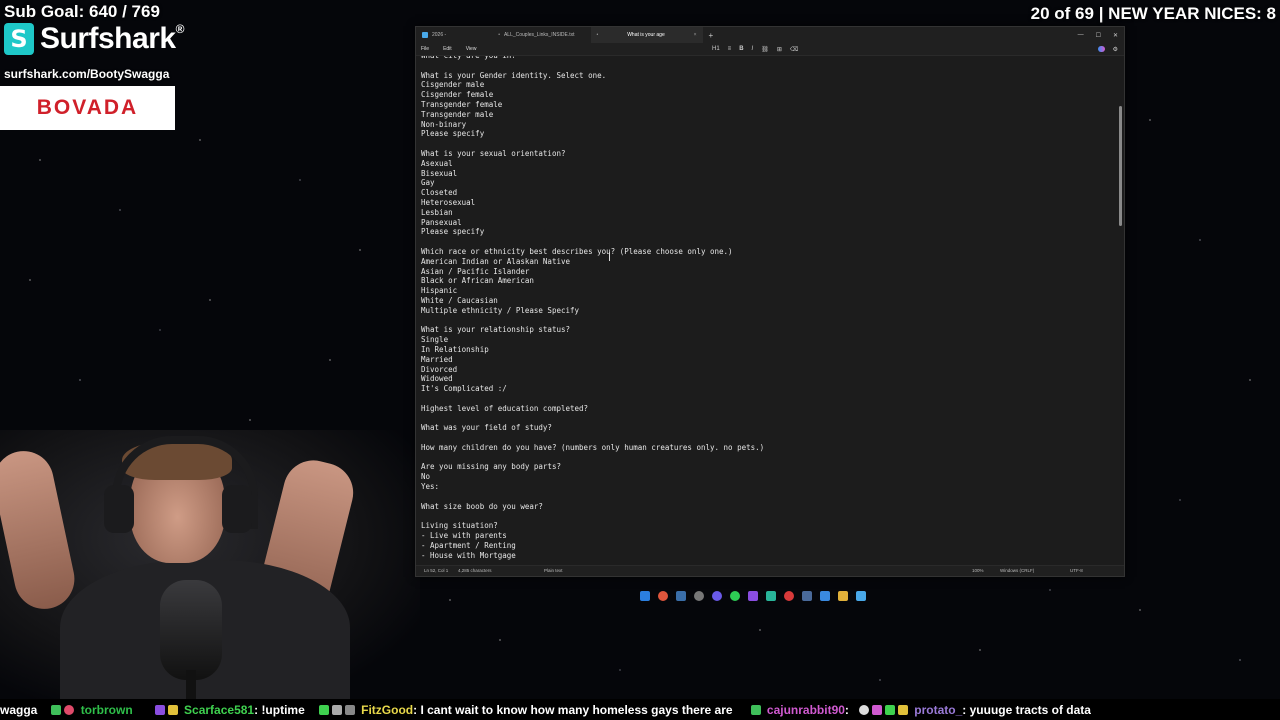 This screenshot has width=1280, height=720. I want to click on app3-icon, so click(807, 596).